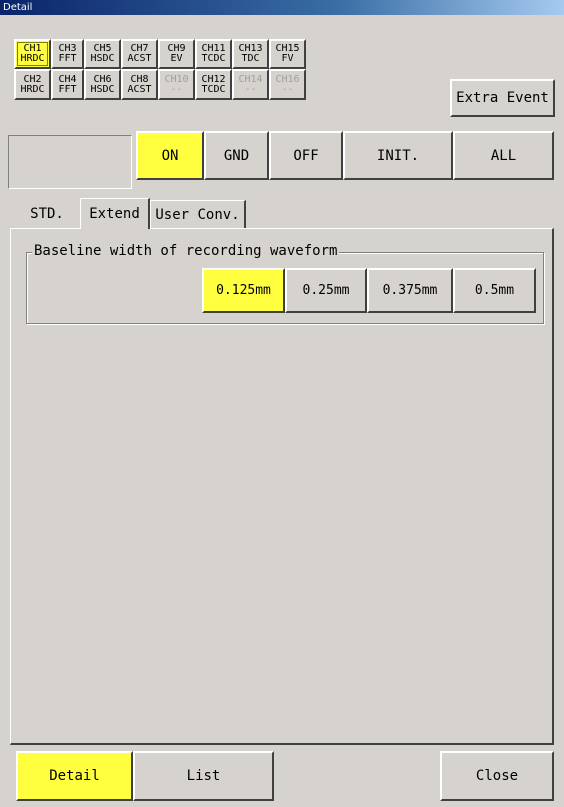 The width and height of the screenshot is (564, 807). I want to click on extra-event-button: Extra Event, so click(502, 98).